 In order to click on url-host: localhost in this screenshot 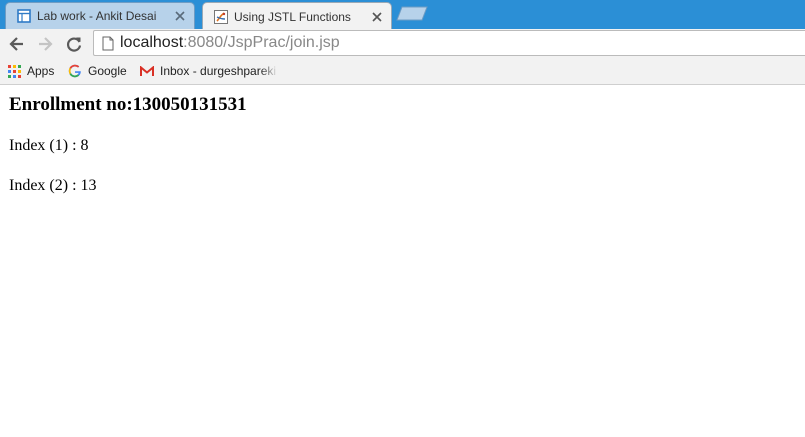, I will do `click(152, 42)`.